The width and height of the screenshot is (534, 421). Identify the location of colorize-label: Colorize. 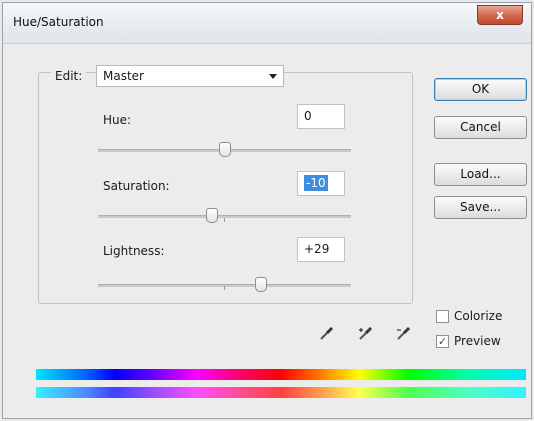
(478, 316).